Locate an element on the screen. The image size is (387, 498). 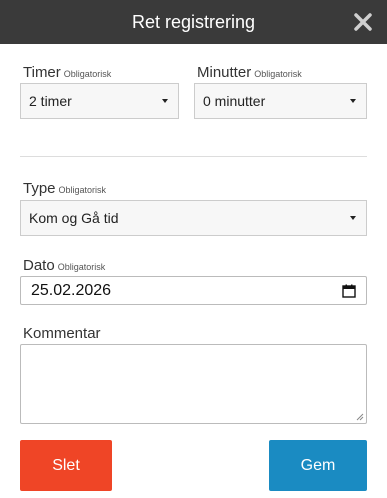
hours-label-text: Timer is located at coordinates (42, 72).